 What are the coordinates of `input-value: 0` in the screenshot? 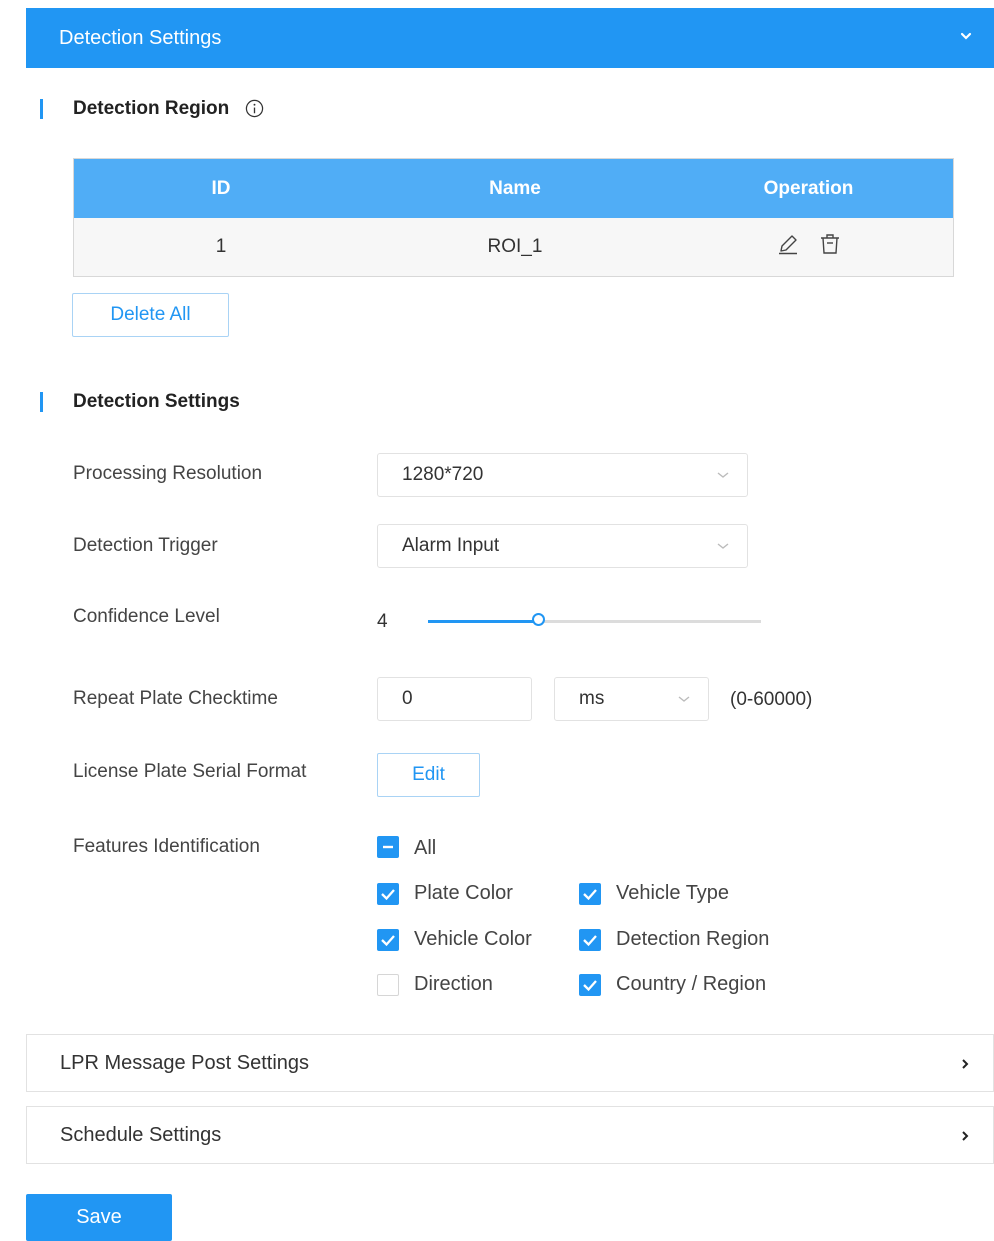 It's located at (407, 698).